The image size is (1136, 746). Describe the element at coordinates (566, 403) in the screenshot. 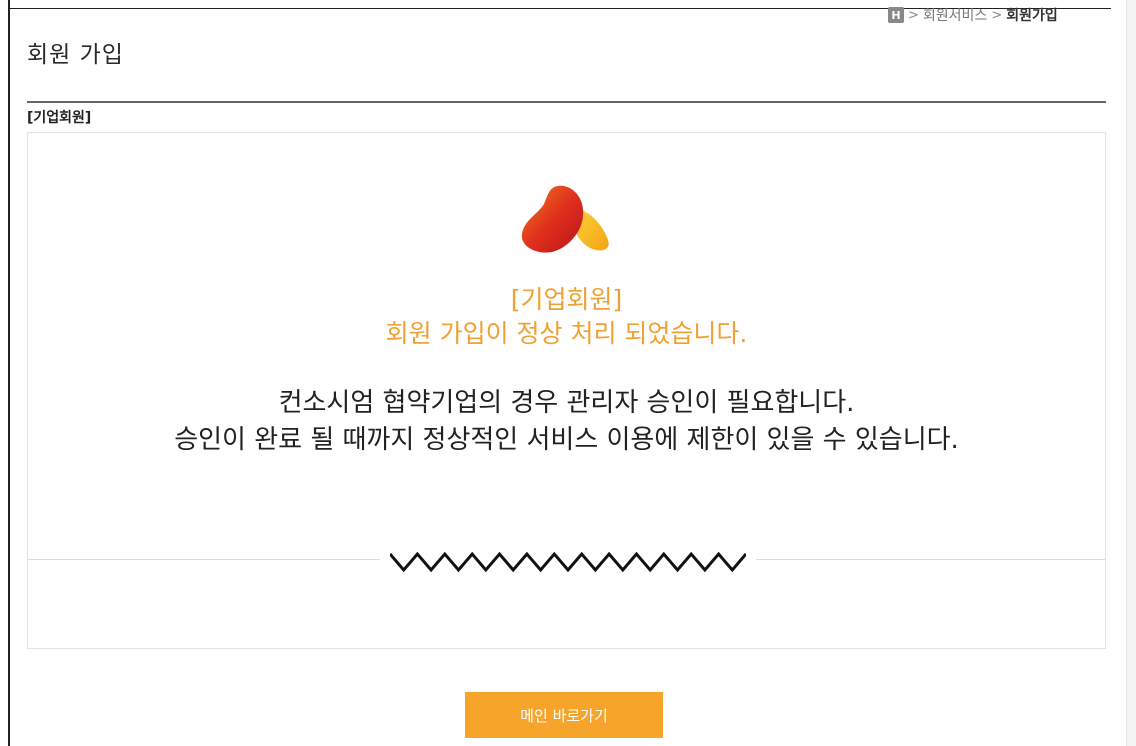

I see `approval-required-message: 컨소시엄 협약기업의 경우 관리자 승인이 필요합니다.` at that location.